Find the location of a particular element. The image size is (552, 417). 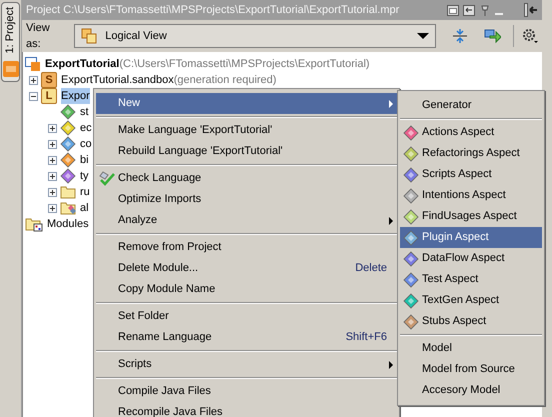

view-dropdown: Logical View is located at coordinates (255, 36).